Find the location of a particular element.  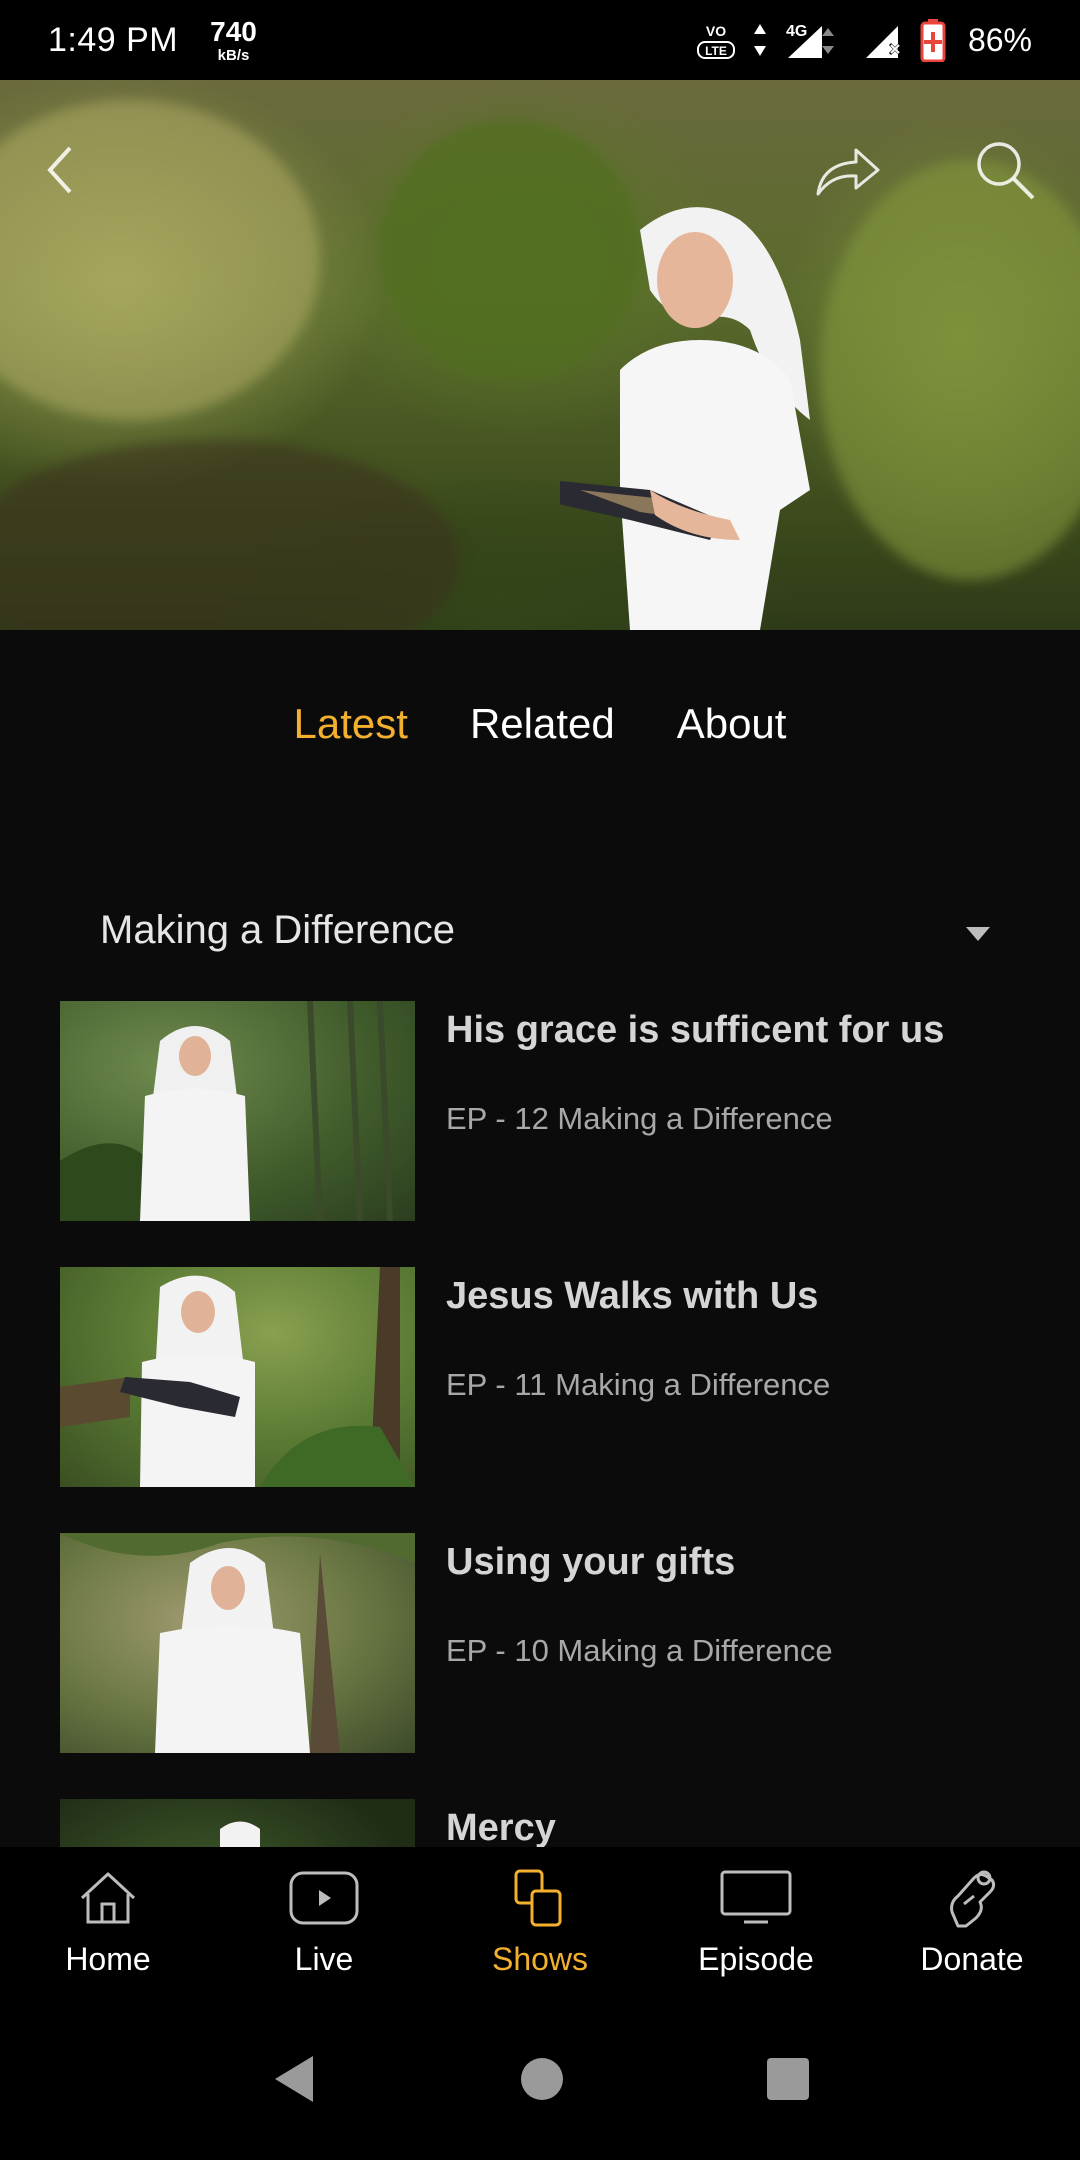

nav-live-label: Live is located at coordinates (324, 1959).